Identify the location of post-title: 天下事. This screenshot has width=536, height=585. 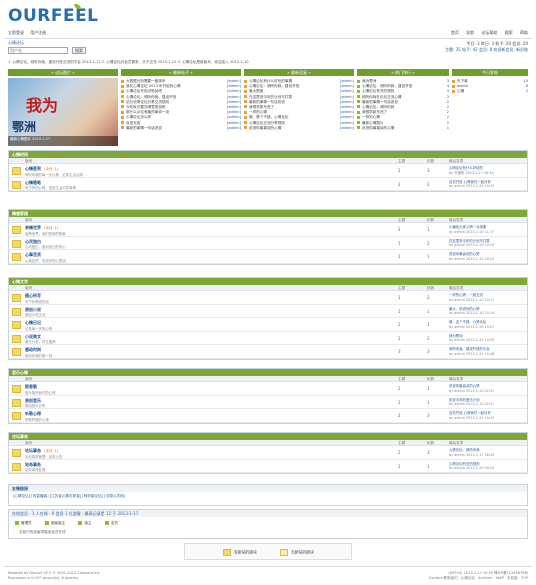
(462, 81).